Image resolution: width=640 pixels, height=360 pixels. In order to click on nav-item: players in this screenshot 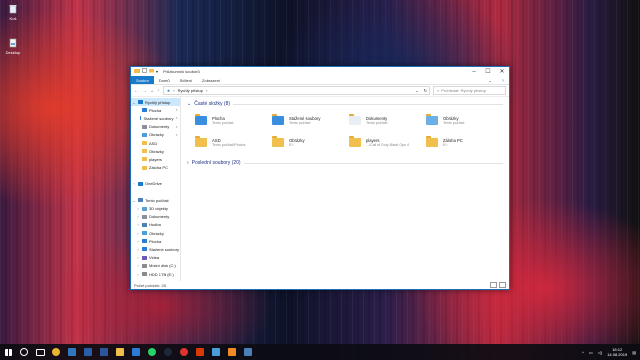, I will do `click(155, 159)`.